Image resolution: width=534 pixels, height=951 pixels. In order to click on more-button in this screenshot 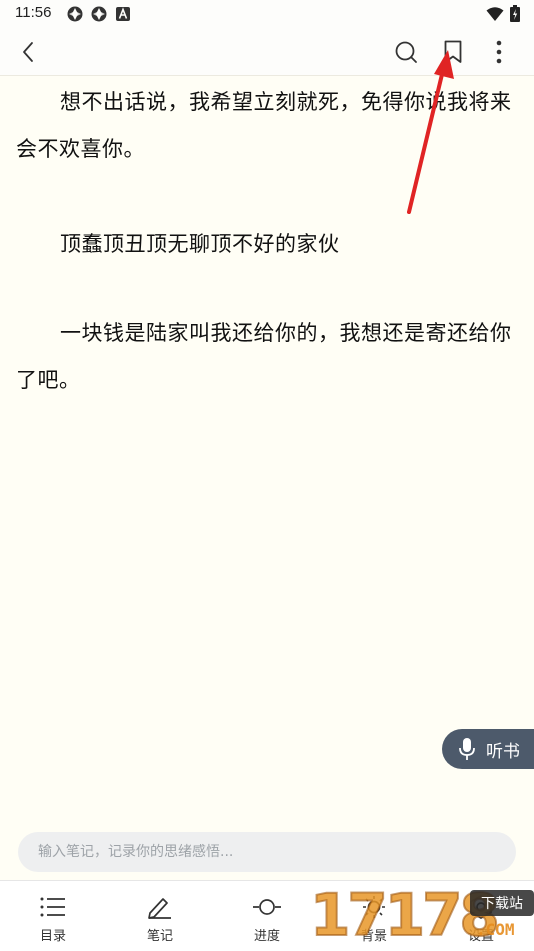, I will do `click(499, 52)`.